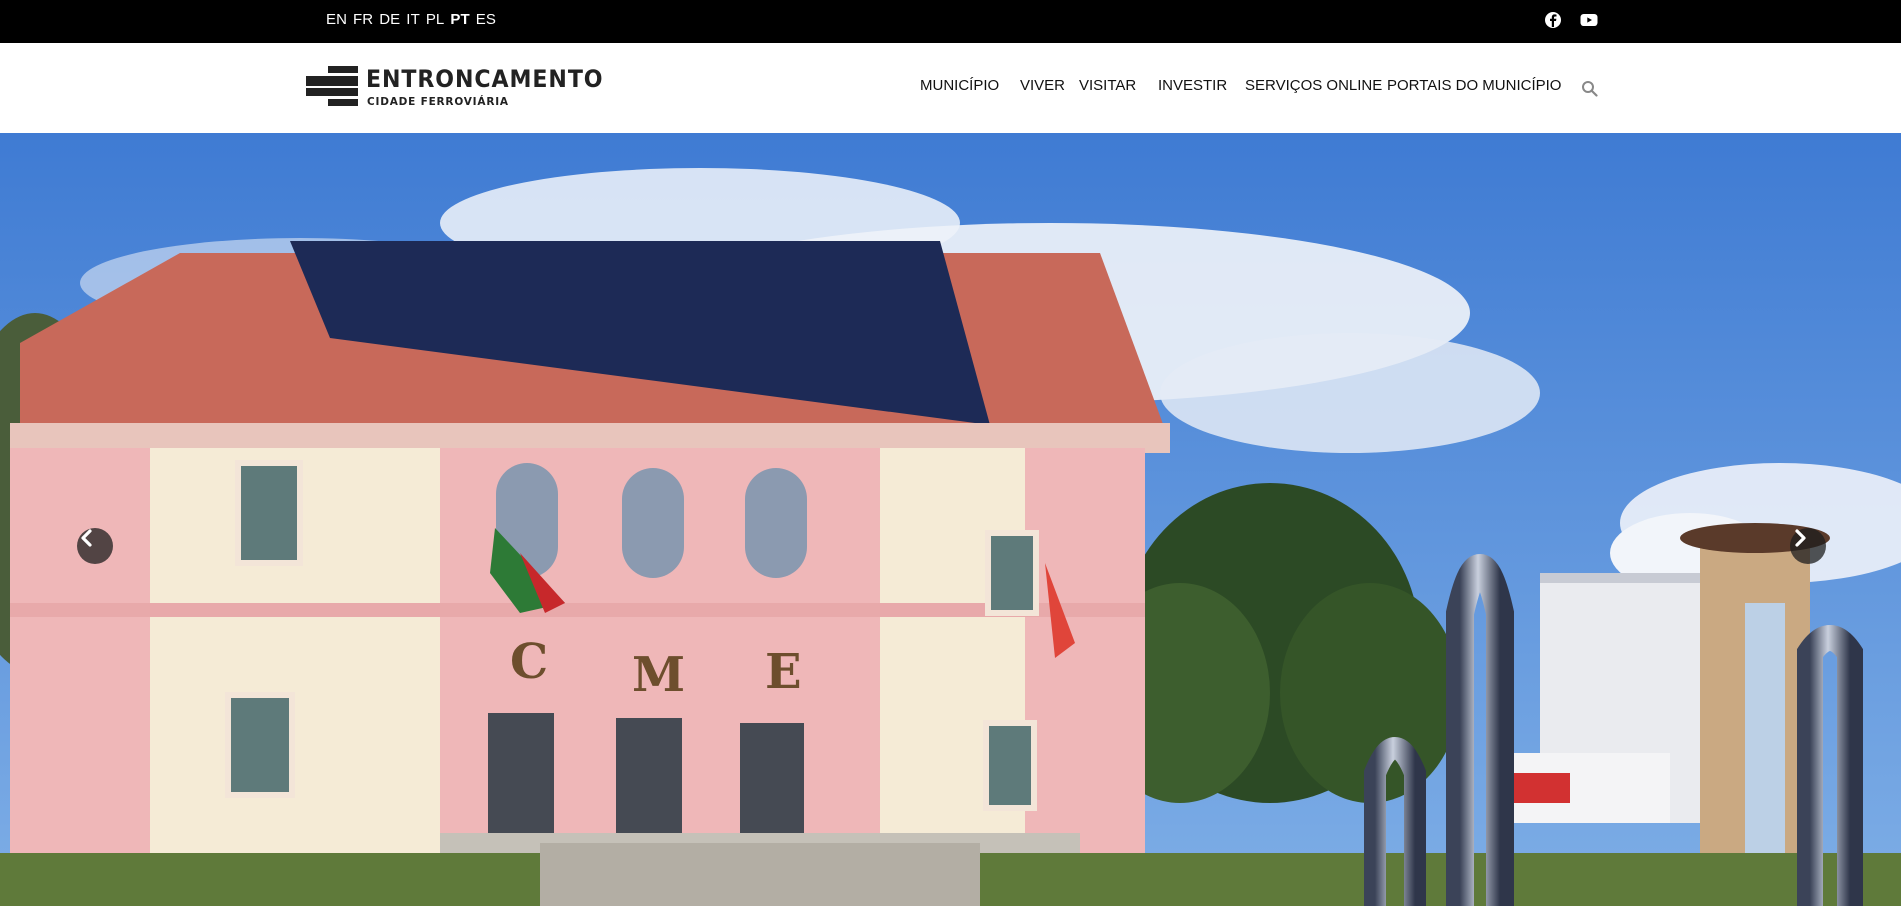 Image resolution: width=1901 pixels, height=906 pixels. I want to click on slider-next-button, so click(1808, 546).